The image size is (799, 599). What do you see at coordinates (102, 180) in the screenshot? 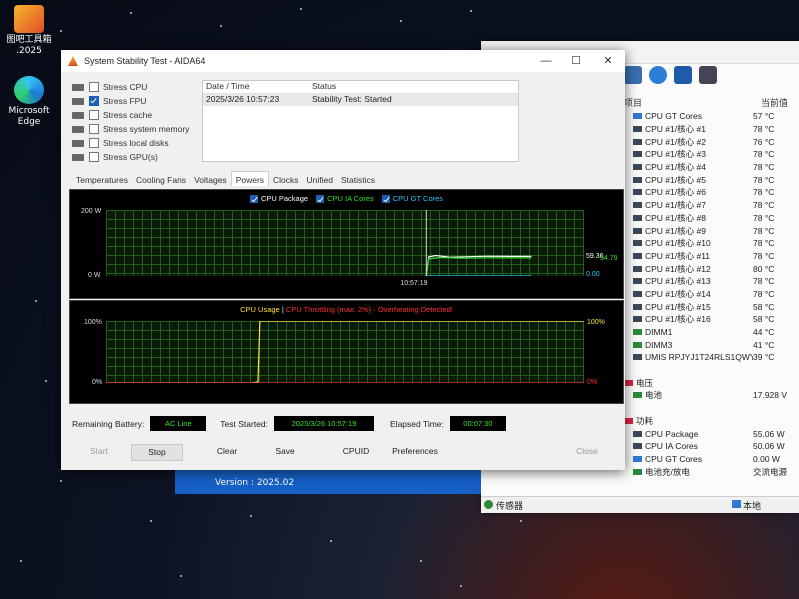
I see `tab-temperatures: Temperatures` at bounding box center [102, 180].